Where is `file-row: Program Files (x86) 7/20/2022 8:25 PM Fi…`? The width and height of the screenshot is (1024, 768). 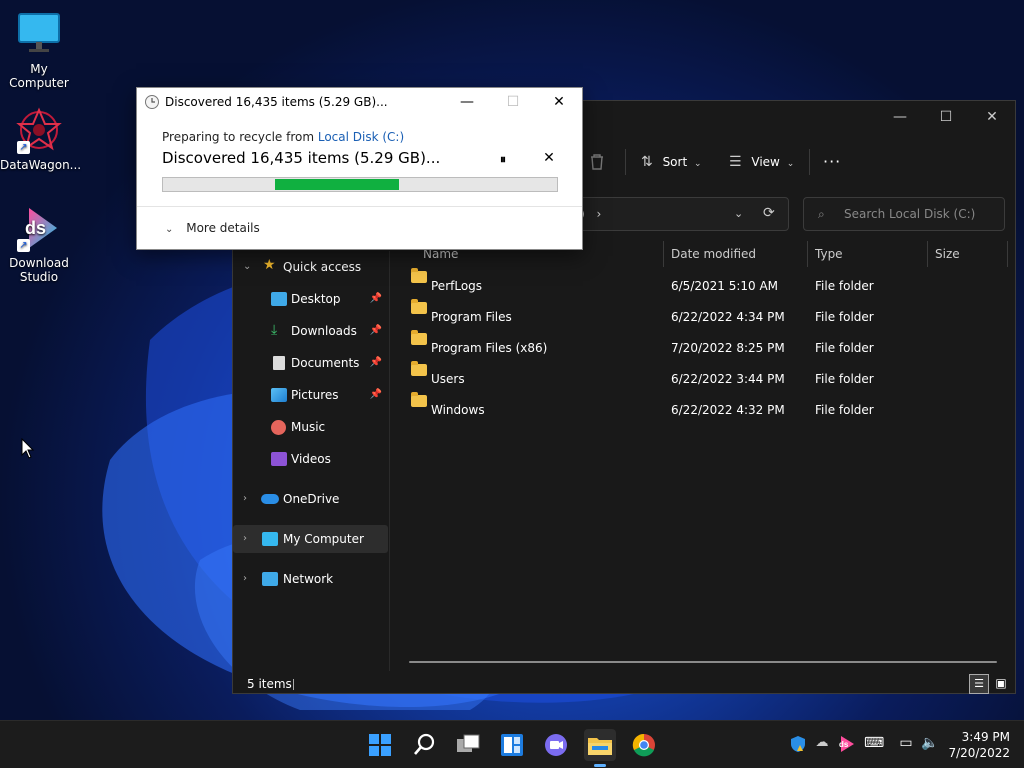
file-row: Program Files (x86) 7/20/2022 8:25 PM Fi… is located at coordinates (704, 347).